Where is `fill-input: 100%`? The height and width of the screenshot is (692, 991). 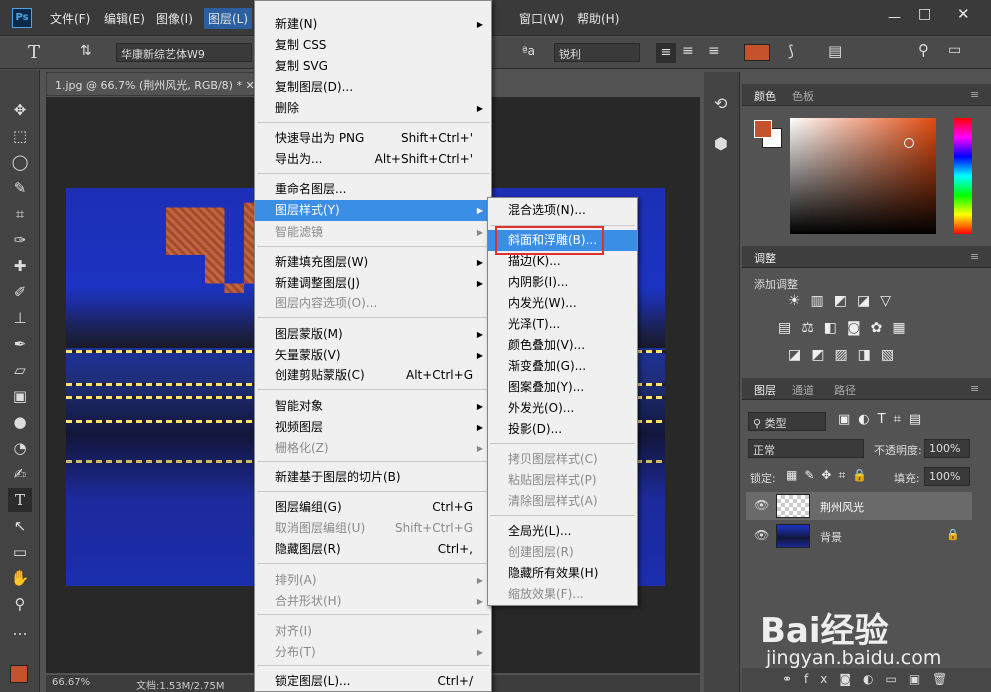
fill-input: 100% is located at coordinates (947, 476).